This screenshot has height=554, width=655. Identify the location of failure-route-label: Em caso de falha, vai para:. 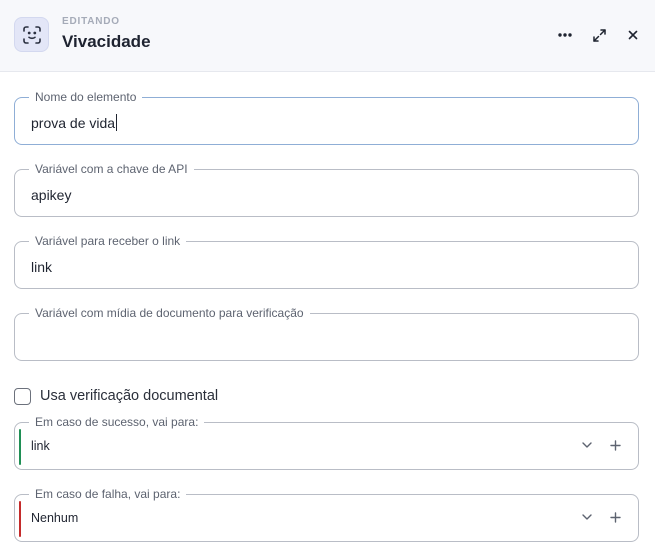
(108, 494).